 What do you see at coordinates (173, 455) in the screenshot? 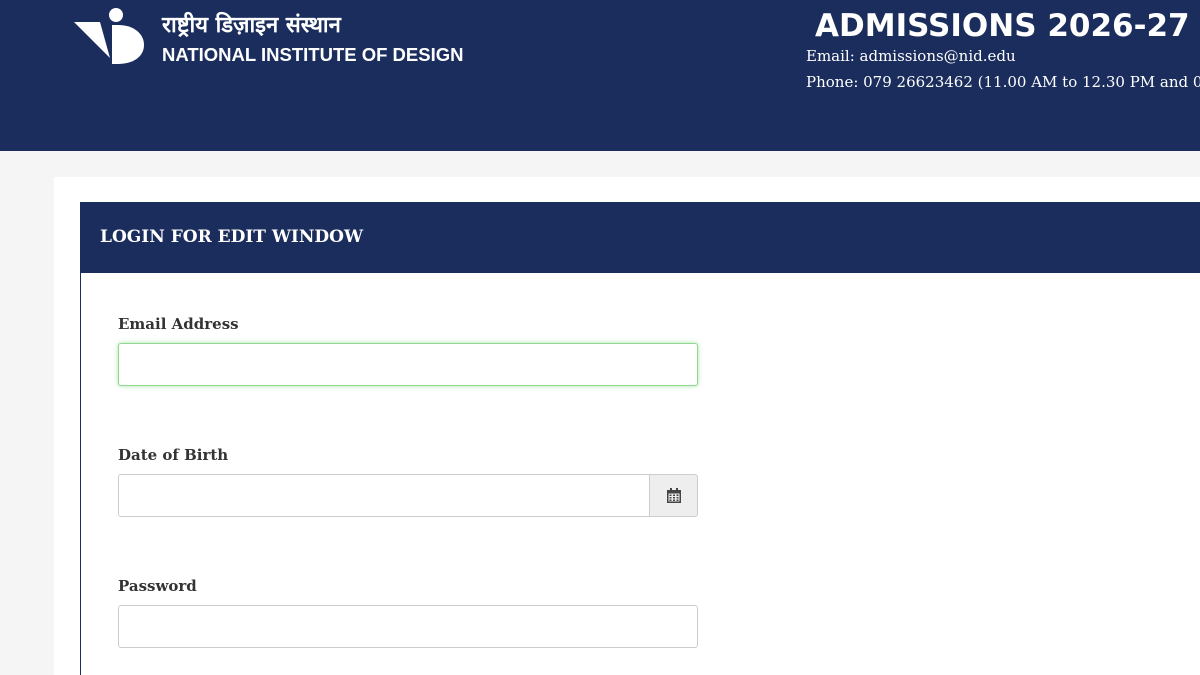
I see `dob-label: Date of Birth` at bounding box center [173, 455].